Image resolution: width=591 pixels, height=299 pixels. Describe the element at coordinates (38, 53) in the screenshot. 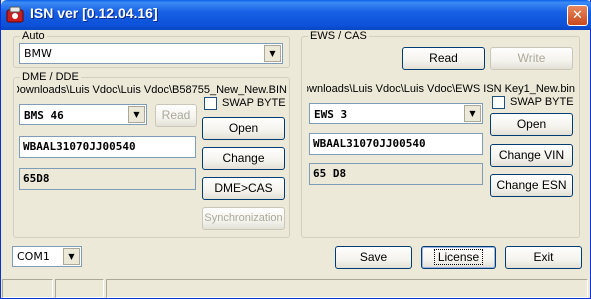

I see `auto-select-value: BMW` at that location.